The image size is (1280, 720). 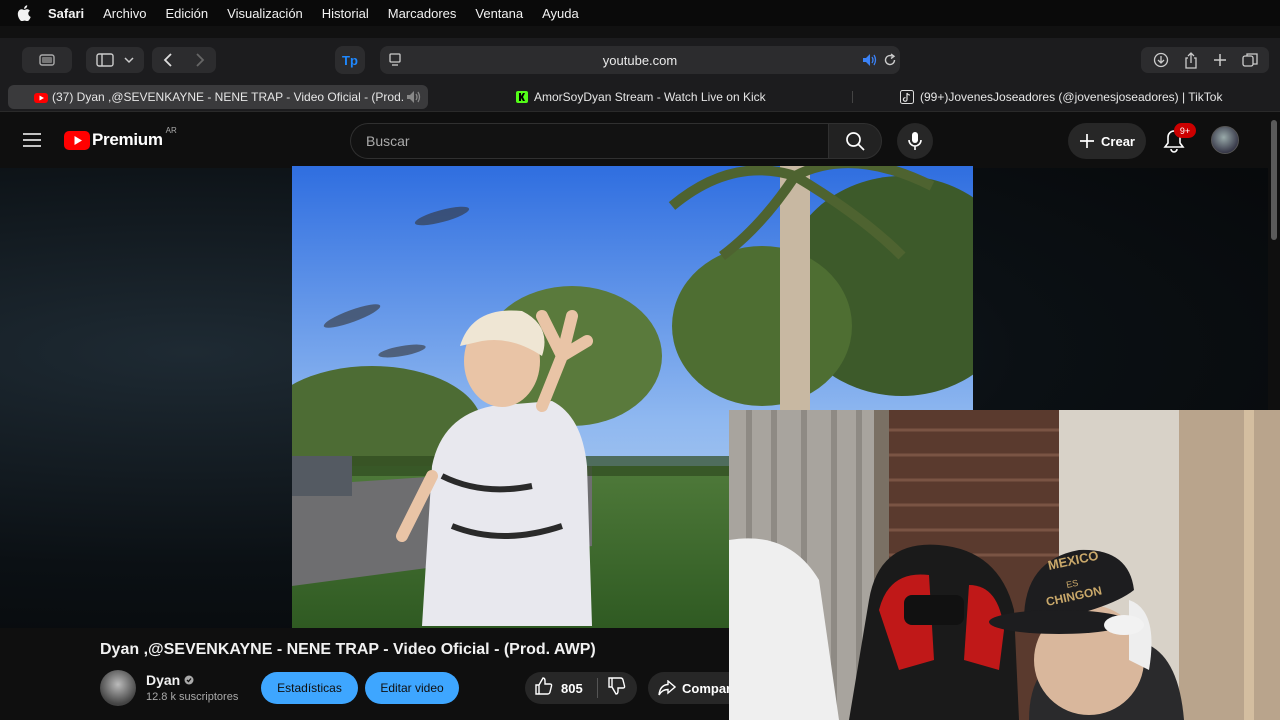 I want to click on notification-badge: 9+, so click(x=1185, y=130).